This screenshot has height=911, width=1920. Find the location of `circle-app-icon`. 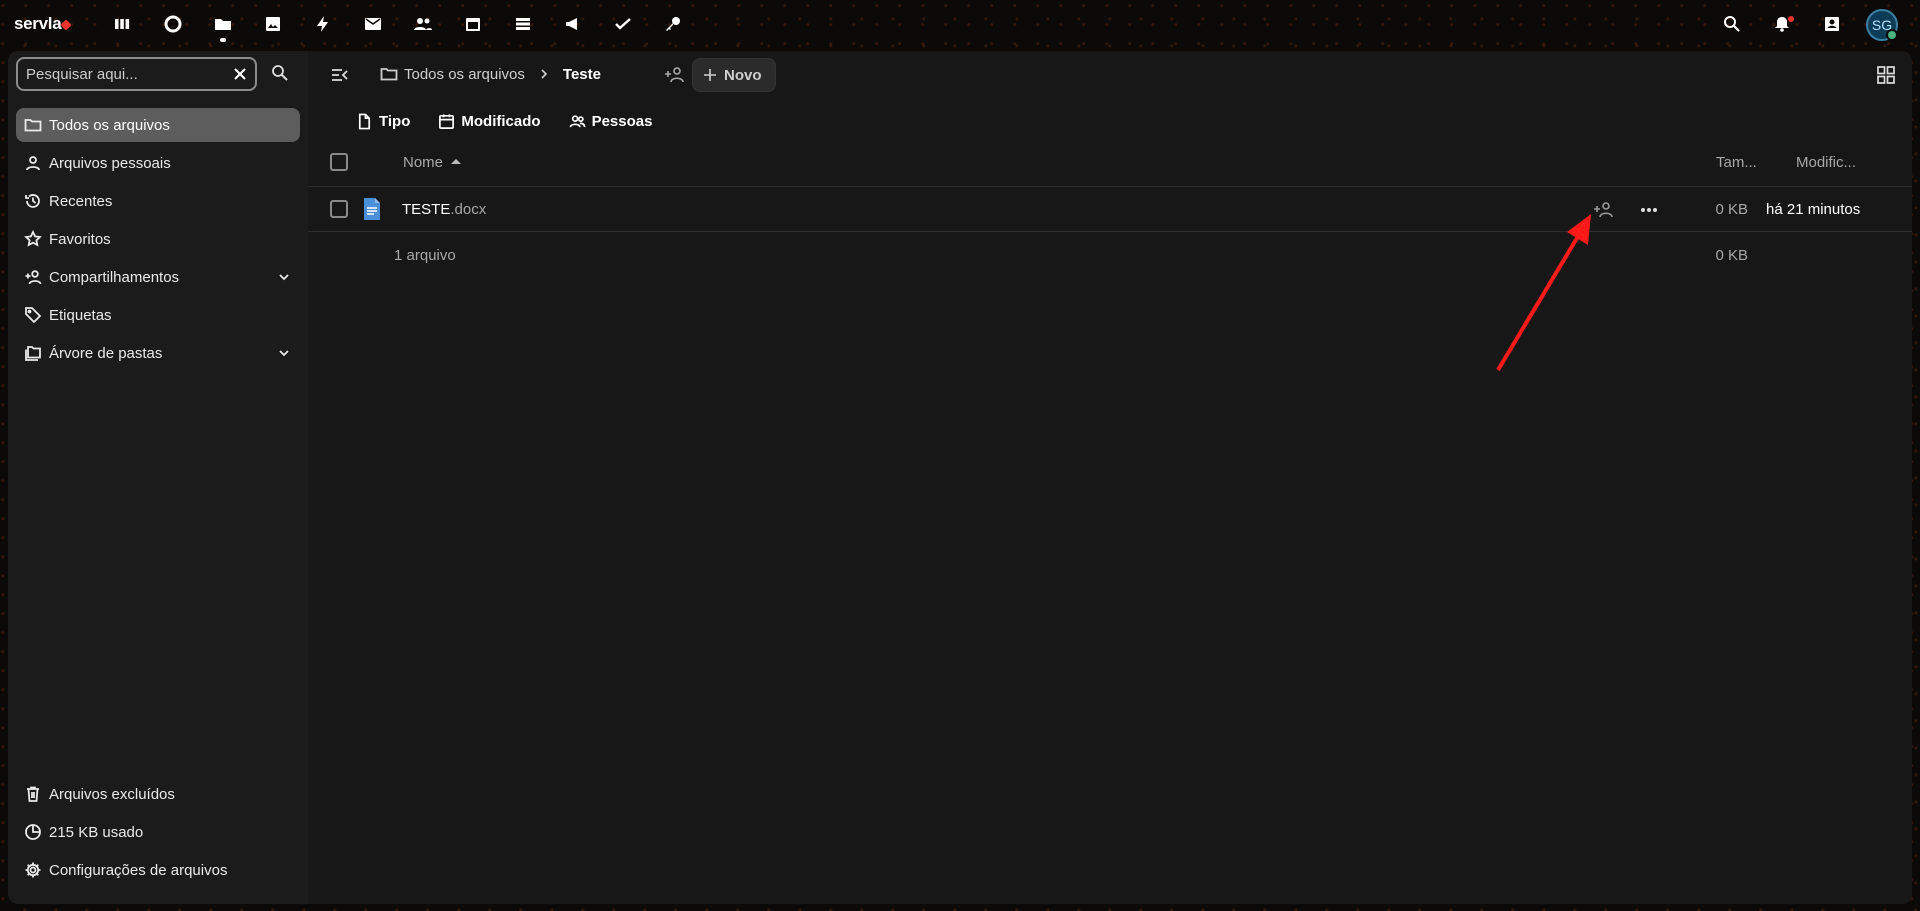

circle-app-icon is located at coordinates (173, 24).